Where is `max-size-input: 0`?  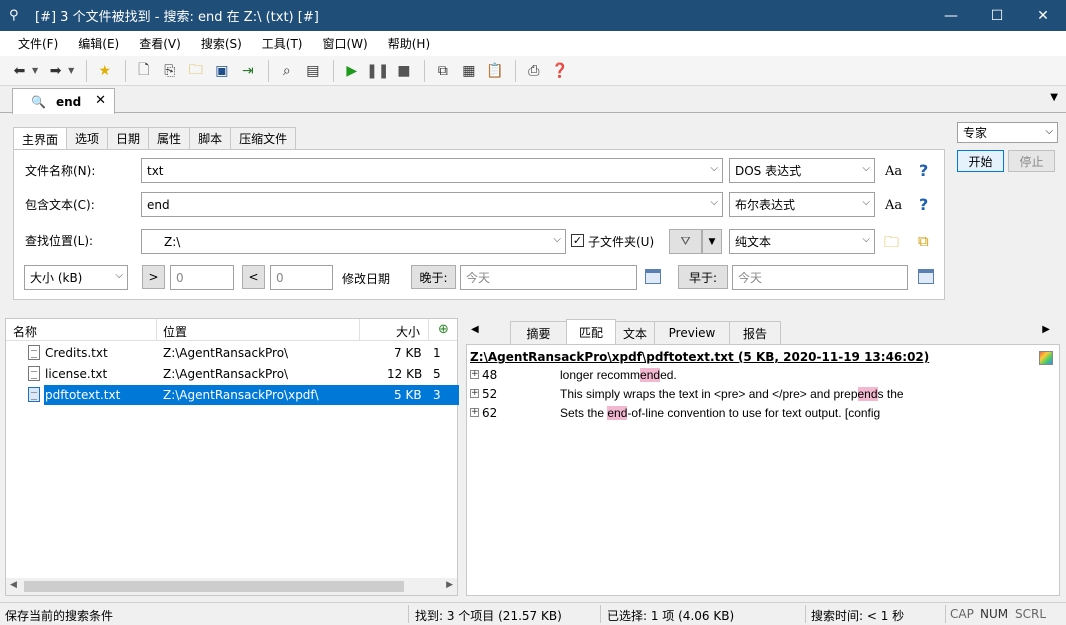 max-size-input: 0 is located at coordinates (301, 277).